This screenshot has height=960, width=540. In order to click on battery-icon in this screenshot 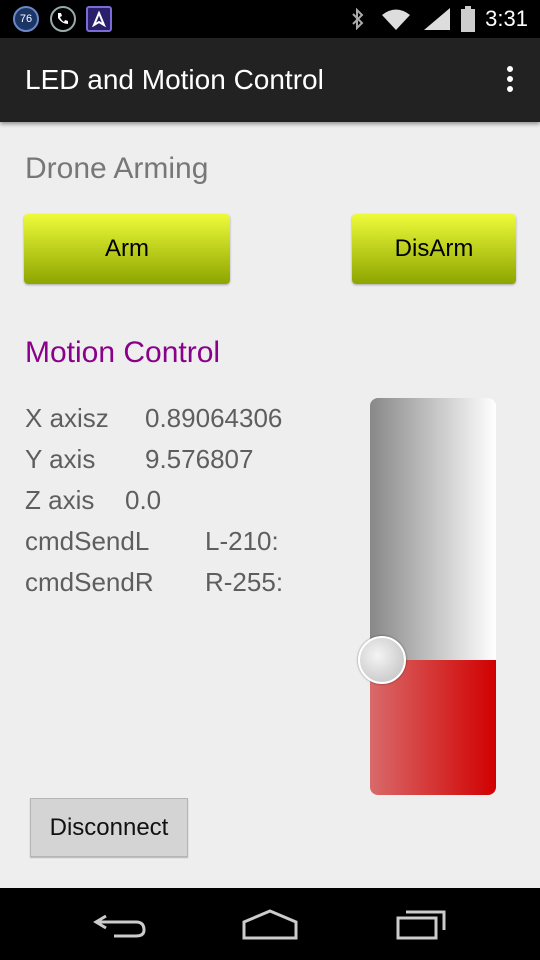, I will do `click(468, 19)`.